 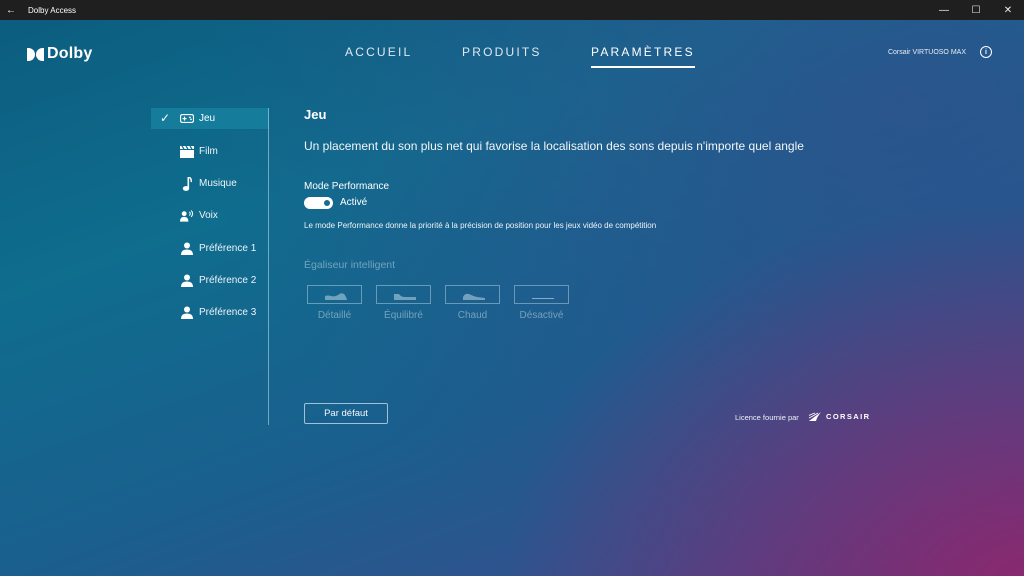 I want to click on checkmark-icon: ✓, so click(x=165, y=118).